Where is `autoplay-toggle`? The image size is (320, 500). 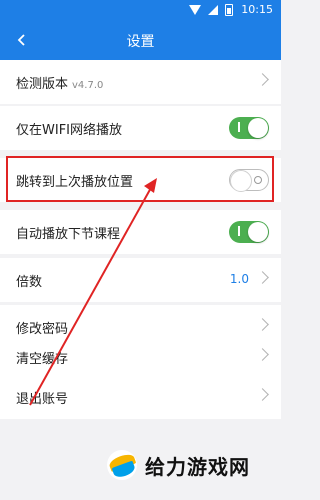
autoplay-toggle is located at coordinates (249, 232).